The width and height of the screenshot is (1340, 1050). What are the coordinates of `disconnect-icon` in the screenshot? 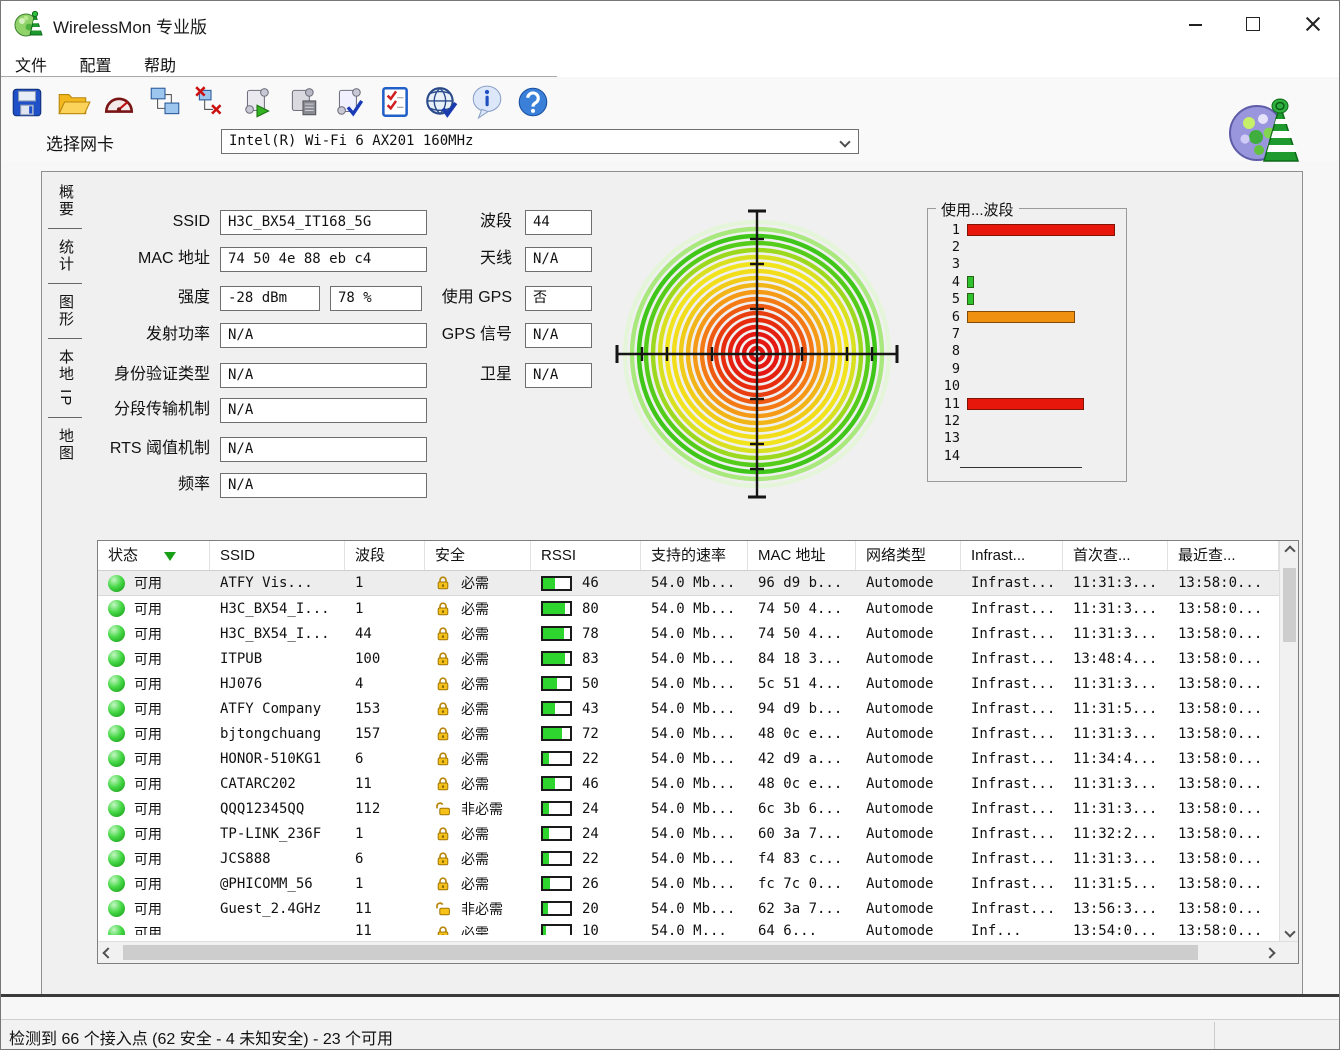 It's located at (211, 102).